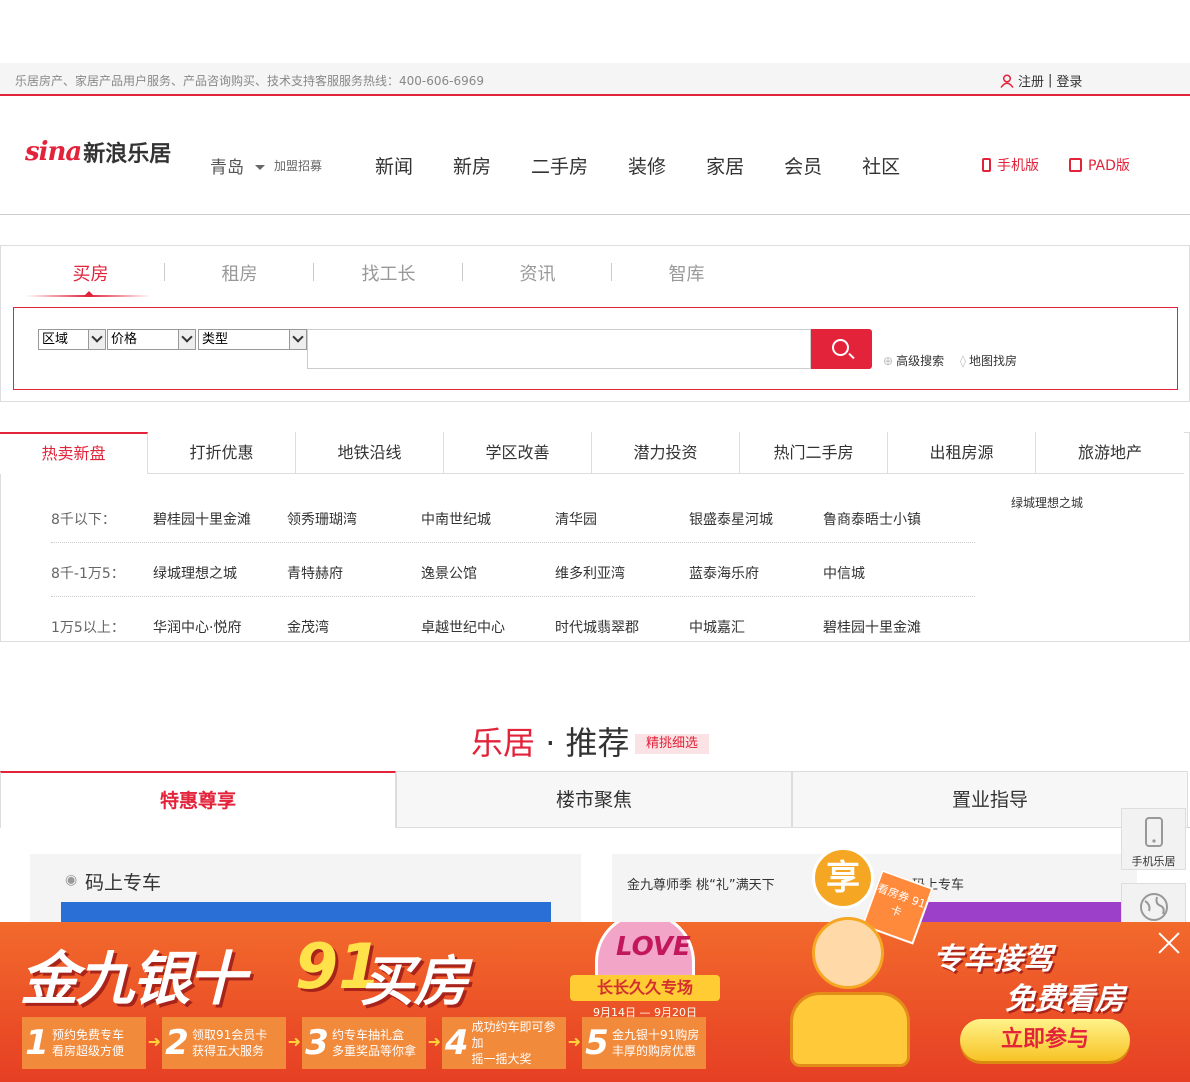 This screenshot has width=1190, height=1082. I want to click on section-badge: 精挑细选, so click(672, 744).